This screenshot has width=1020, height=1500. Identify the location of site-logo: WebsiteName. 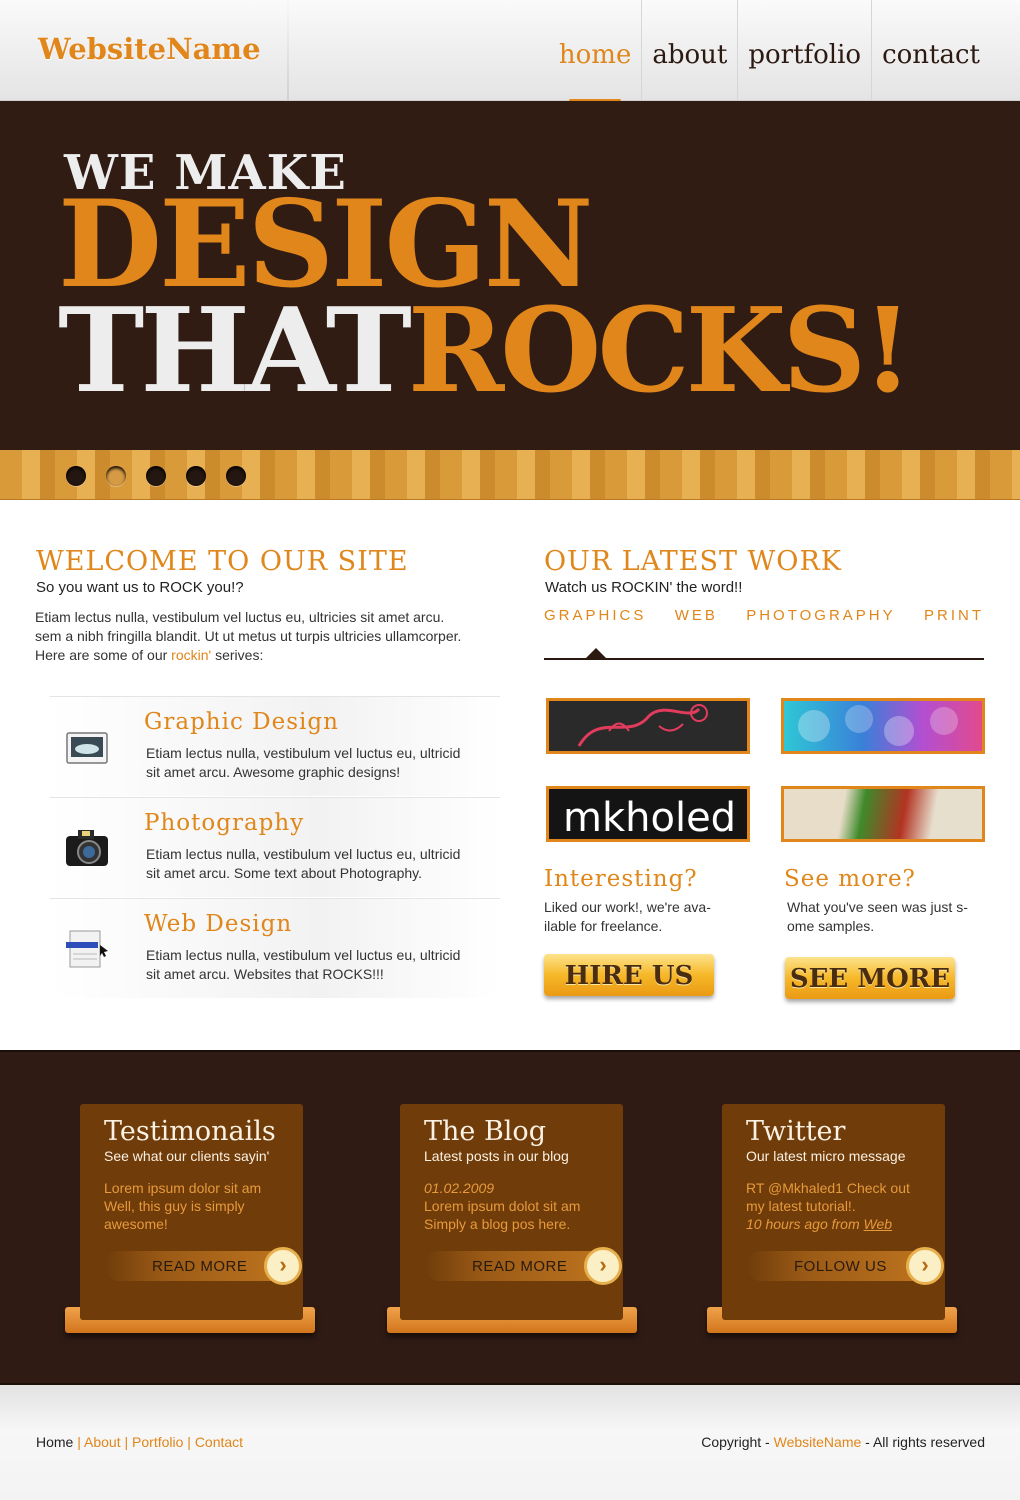
(149, 49).